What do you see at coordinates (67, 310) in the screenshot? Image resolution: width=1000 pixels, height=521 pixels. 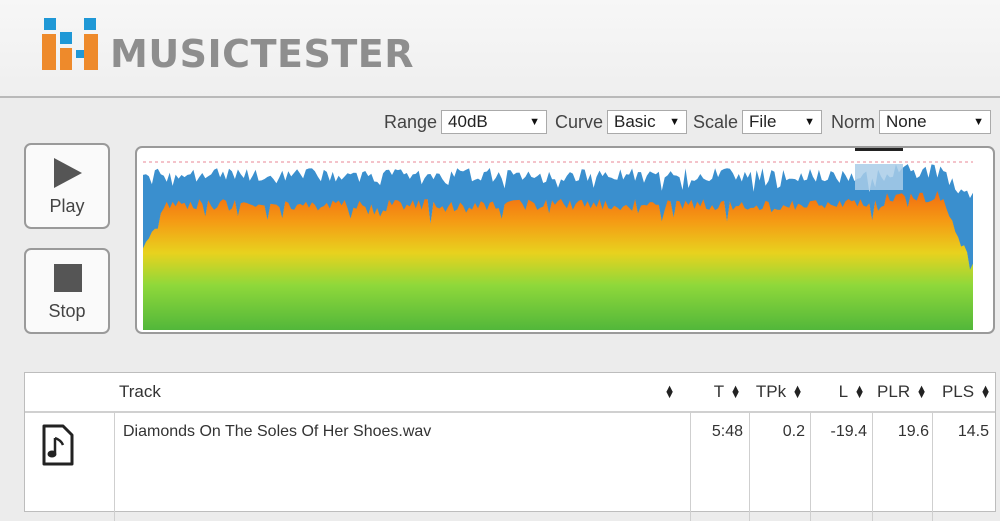 I see `stop-label: Stop` at bounding box center [67, 310].